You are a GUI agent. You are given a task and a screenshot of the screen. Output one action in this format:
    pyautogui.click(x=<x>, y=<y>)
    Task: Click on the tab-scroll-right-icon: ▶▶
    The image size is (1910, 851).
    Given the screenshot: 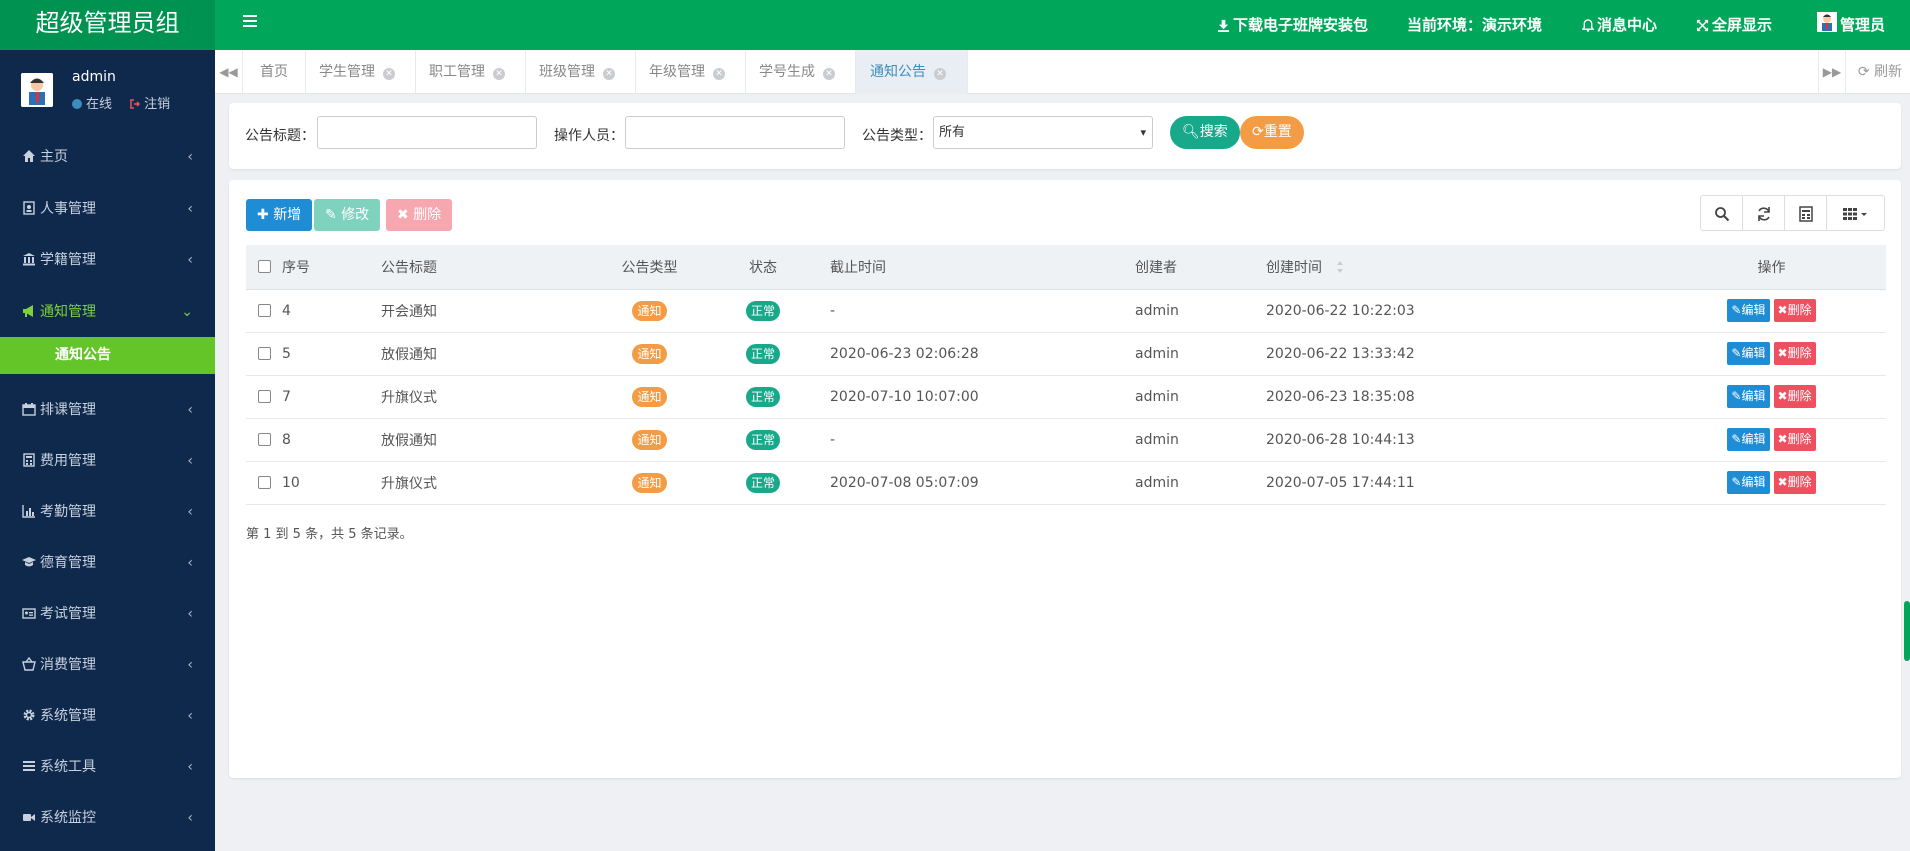 What is the action you would take?
    pyautogui.click(x=1832, y=72)
    